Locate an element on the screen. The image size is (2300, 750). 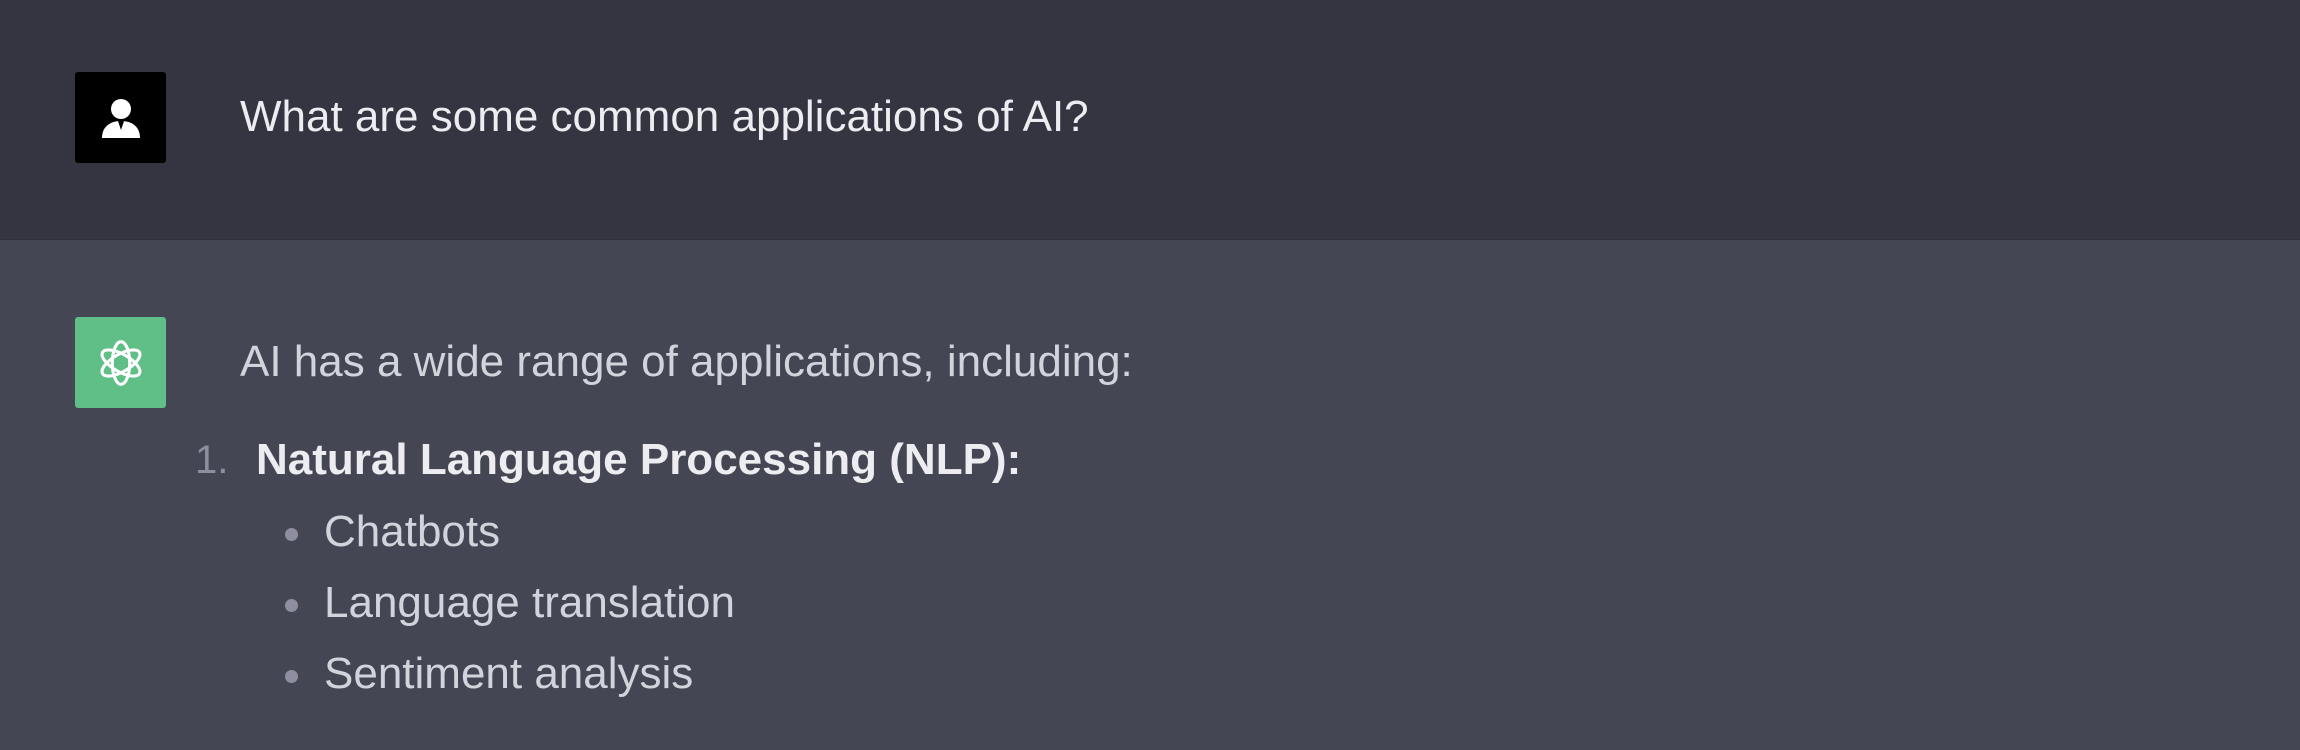
list-number: 1. is located at coordinates (212, 460).